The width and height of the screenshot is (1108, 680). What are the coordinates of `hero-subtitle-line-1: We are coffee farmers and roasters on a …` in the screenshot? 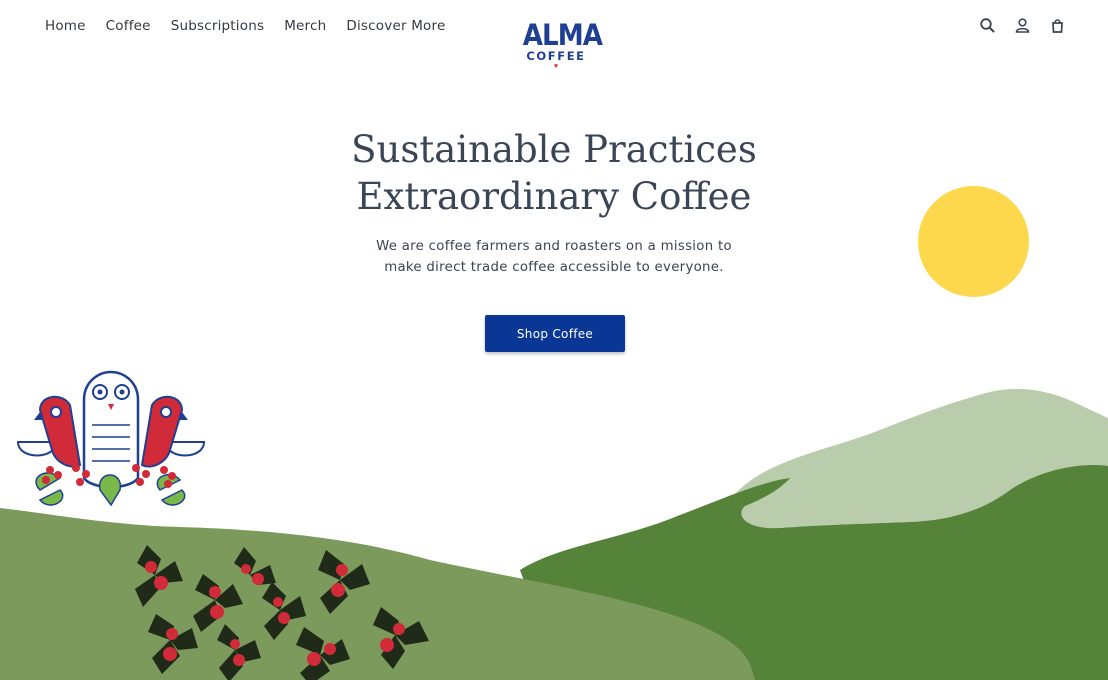 It's located at (554, 246).